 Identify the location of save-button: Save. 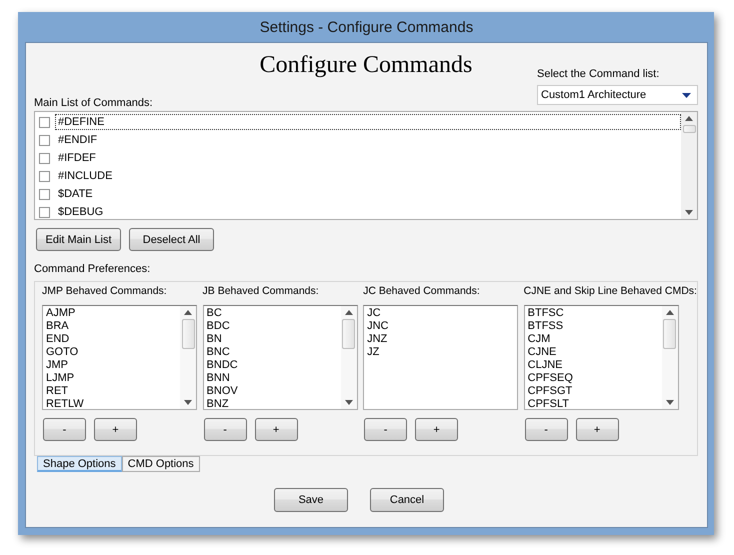
(311, 500).